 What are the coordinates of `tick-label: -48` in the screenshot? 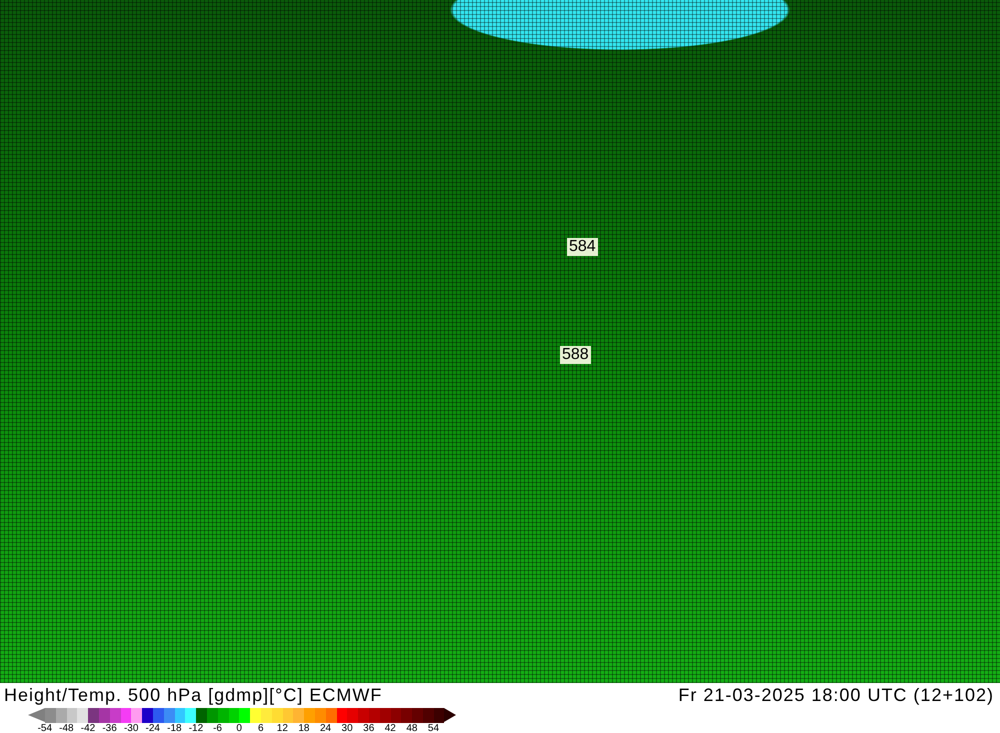 It's located at (66, 728).